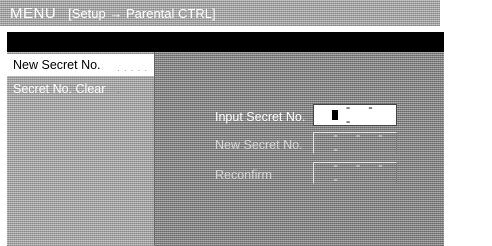 The height and width of the screenshot is (246, 492). I want to click on menu-title-bar: MENU [Setup → Parental CTRL], so click(220, 13).